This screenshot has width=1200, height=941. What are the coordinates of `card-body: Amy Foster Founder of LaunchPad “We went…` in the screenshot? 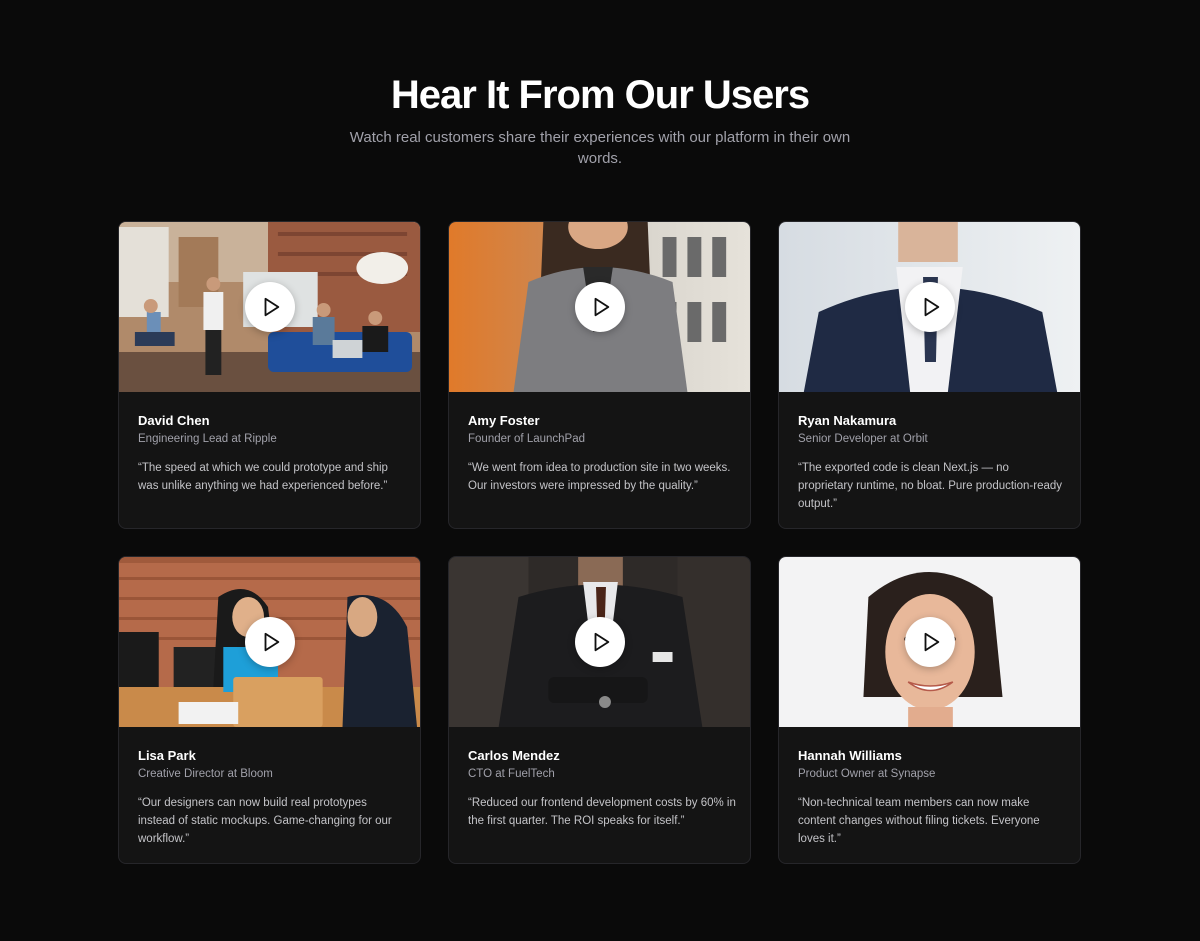 It's located at (599, 443).